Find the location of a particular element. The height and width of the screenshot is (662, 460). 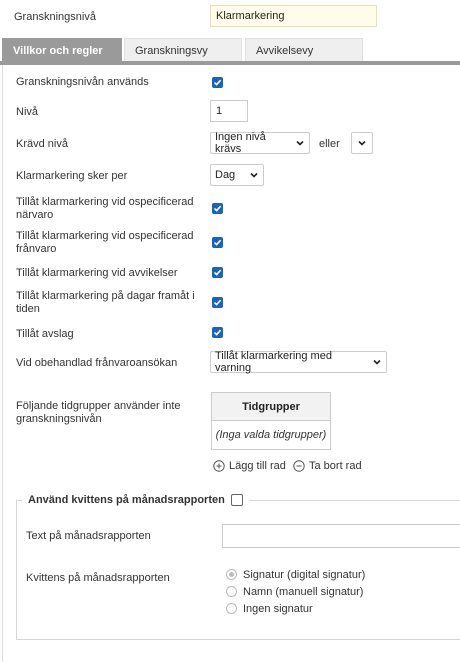

remove-row-label: Ta bort rad is located at coordinates (335, 466).